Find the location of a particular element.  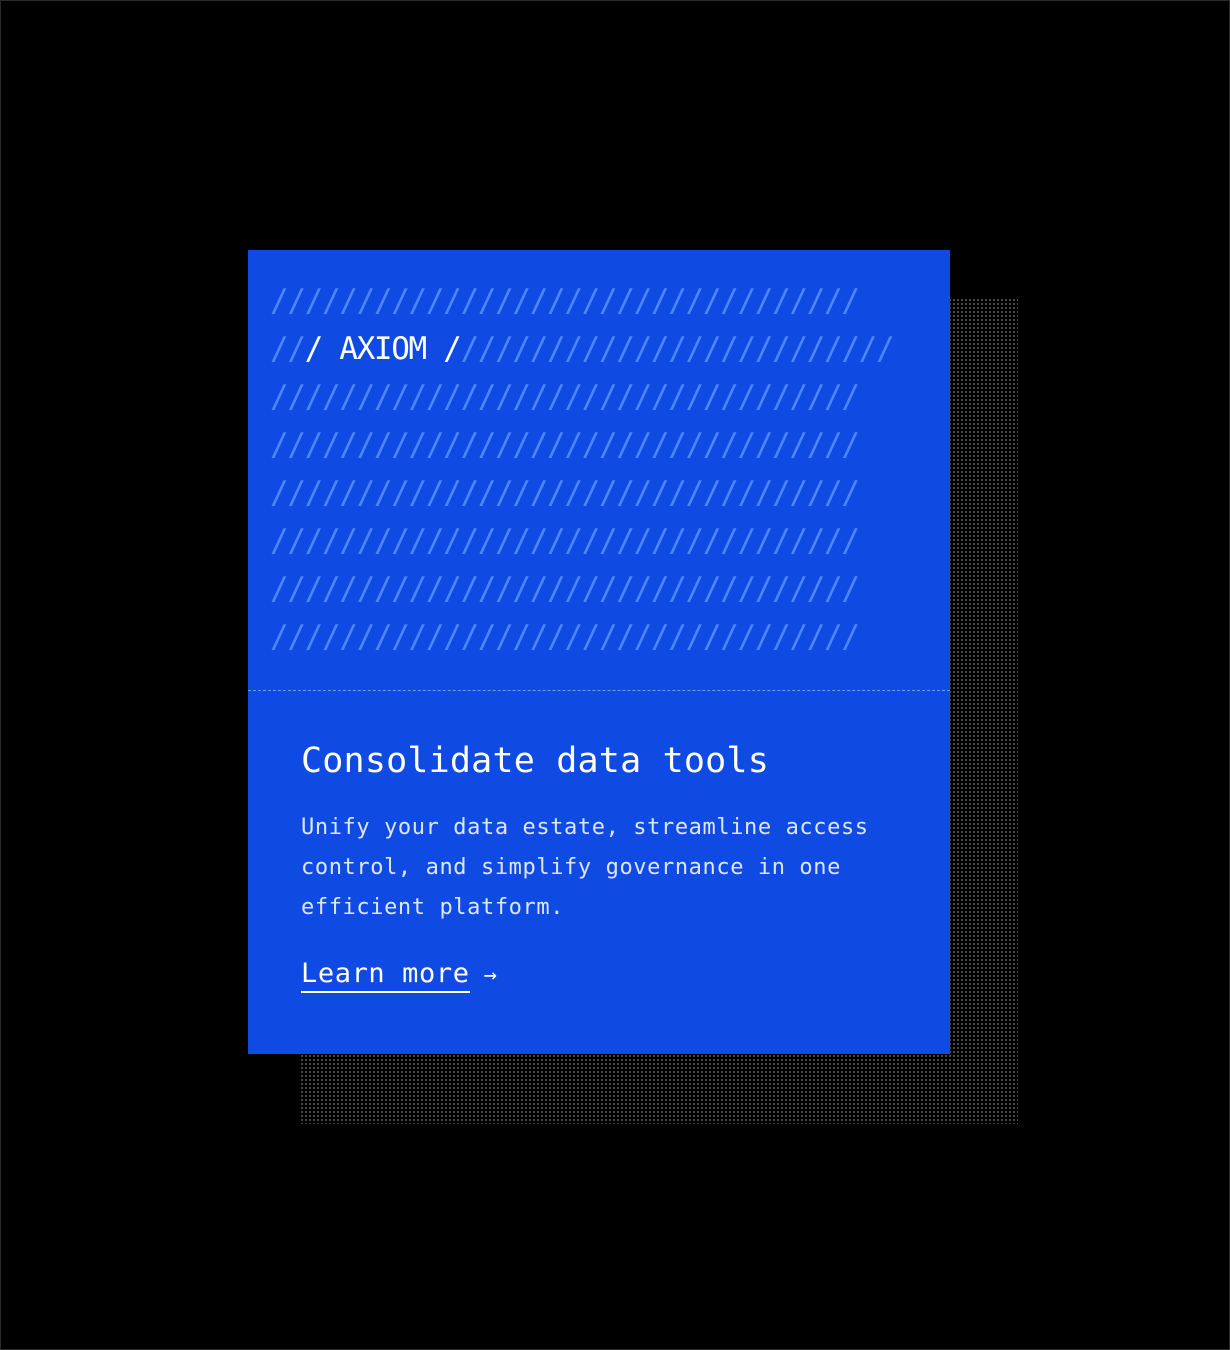

card-title: Consolidate data tools is located at coordinates (535, 761).